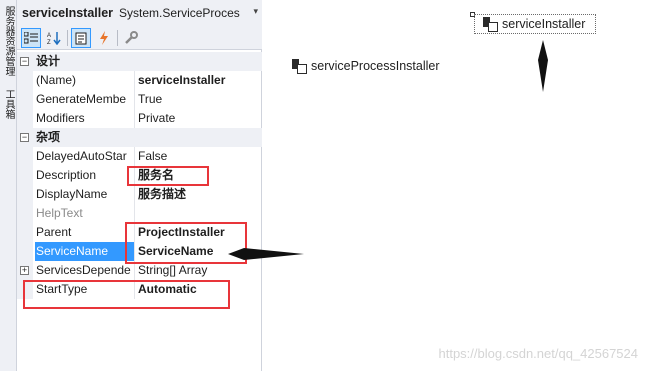  I want to click on annotation-box-parent-servicename, so click(186, 243).